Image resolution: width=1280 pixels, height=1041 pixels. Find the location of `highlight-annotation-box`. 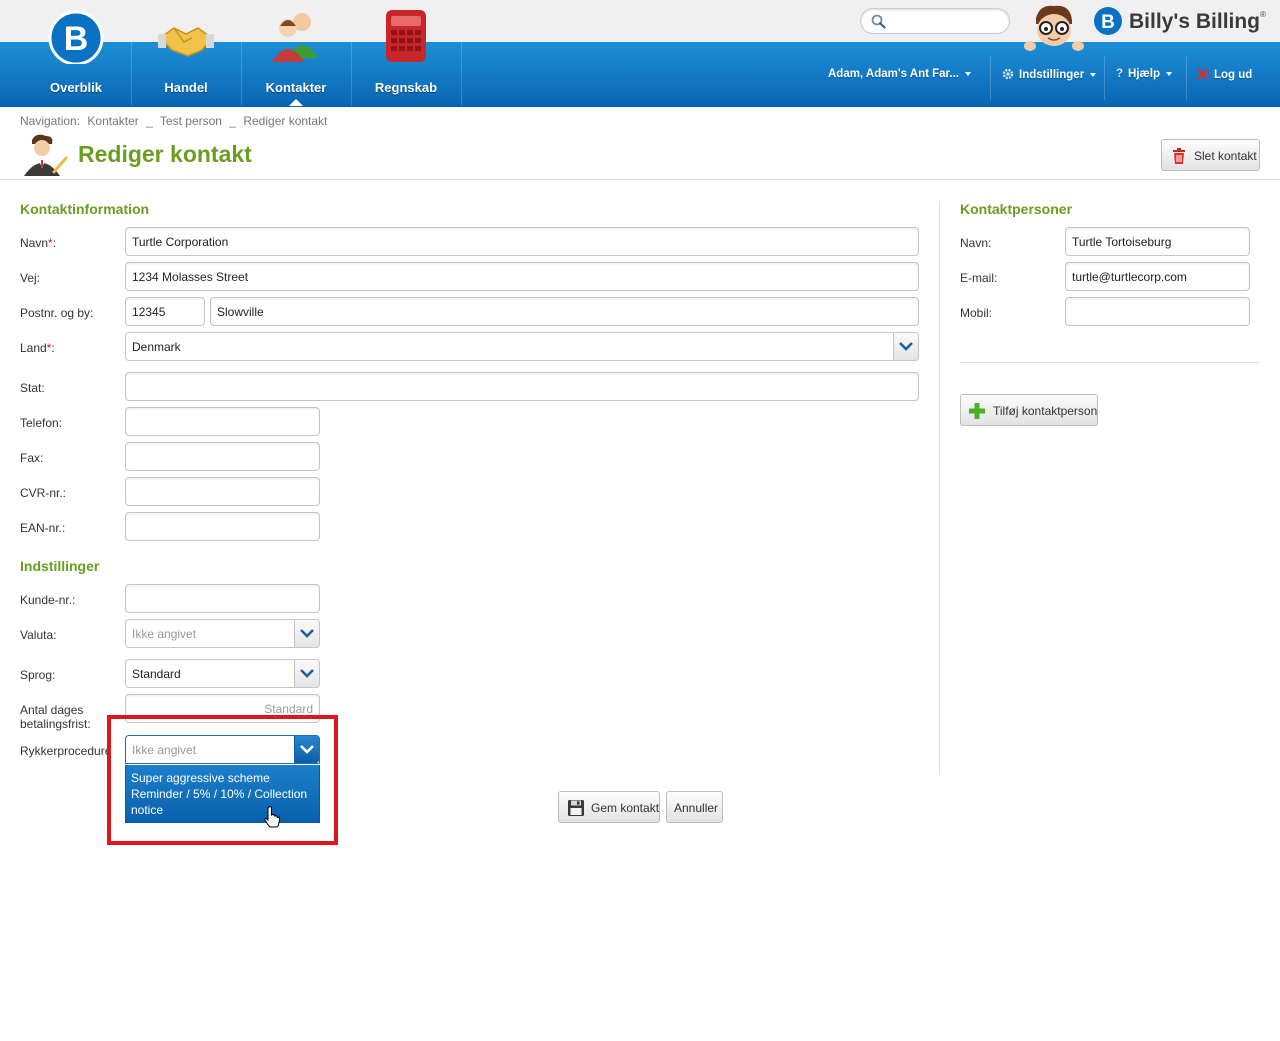

highlight-annotation-box is located at coordinates (222, 780).